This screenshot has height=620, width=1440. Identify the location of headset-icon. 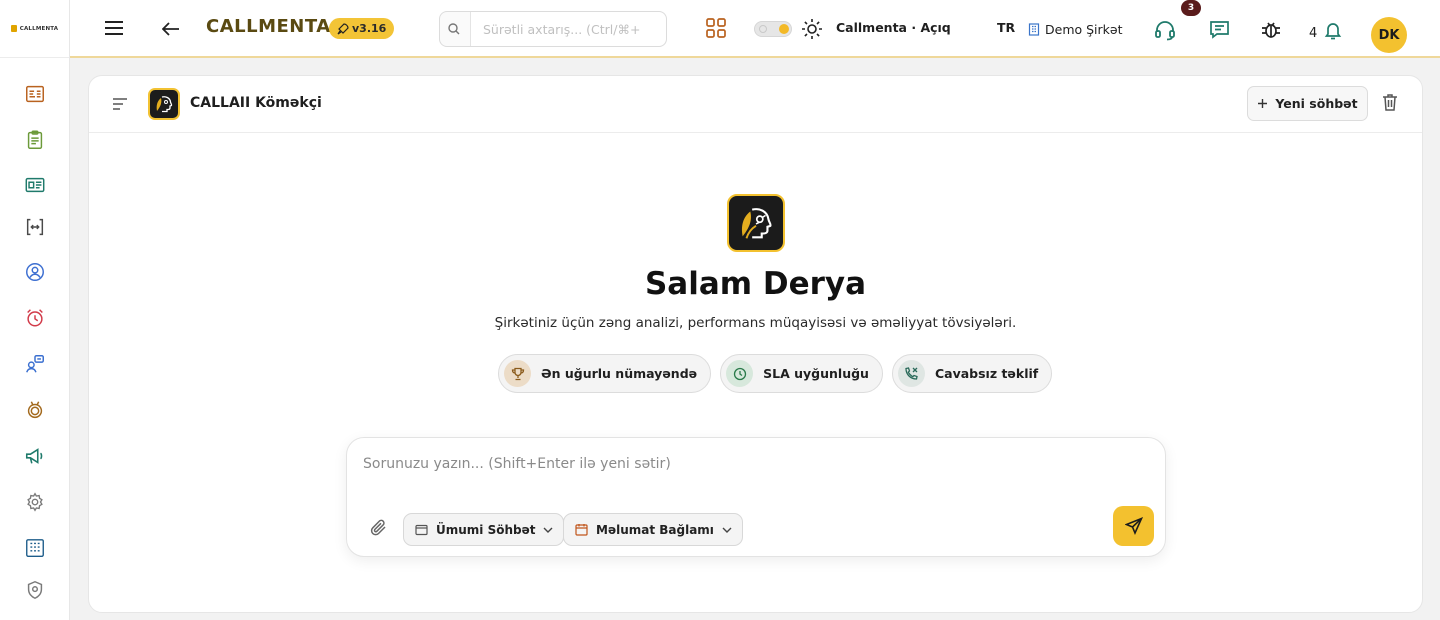
(1165, 31).